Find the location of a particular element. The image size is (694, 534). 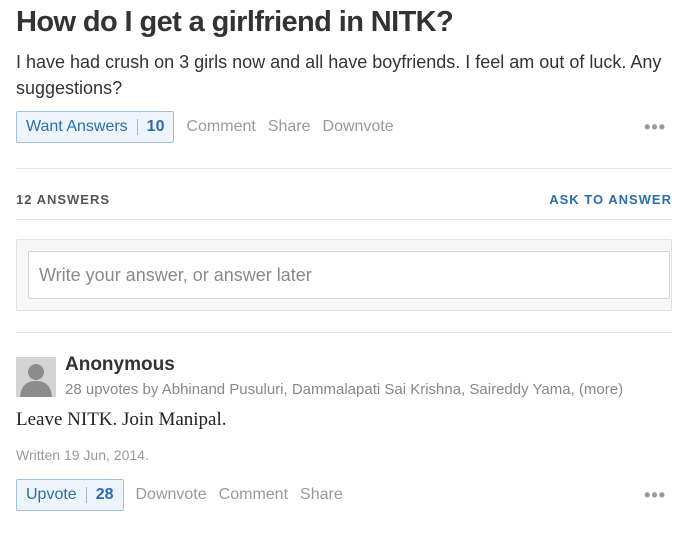

answer-editor-box is located at coordinates (344, 275).